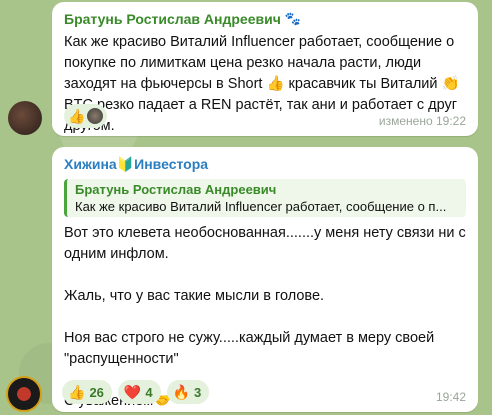  I want to click on message-timestamp: 19:42, so click(450, 397).